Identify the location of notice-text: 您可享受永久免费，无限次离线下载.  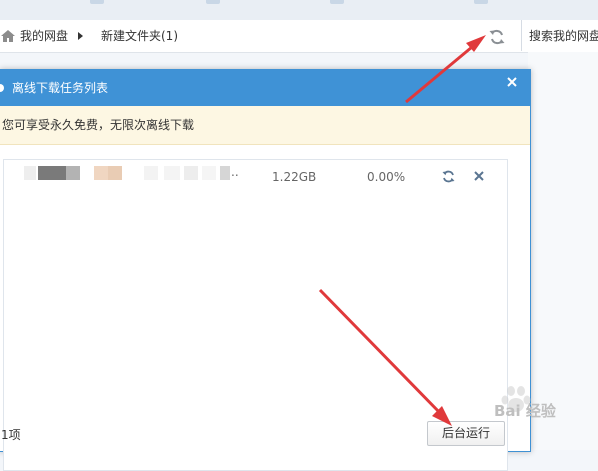
(98, 125).